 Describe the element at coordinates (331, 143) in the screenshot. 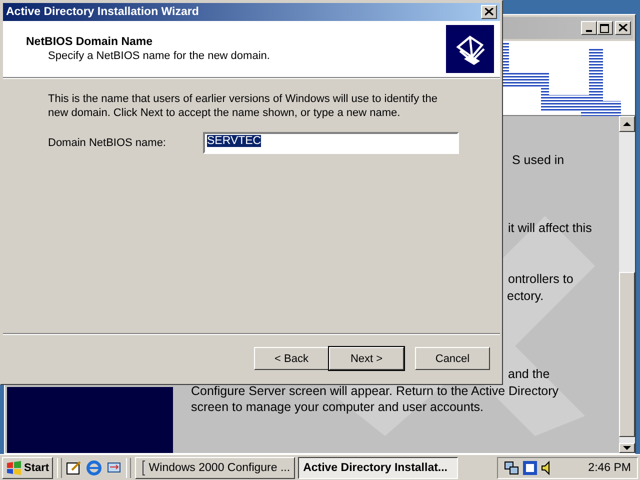

I see `netbios-name-field: SERVTEC` at that location.